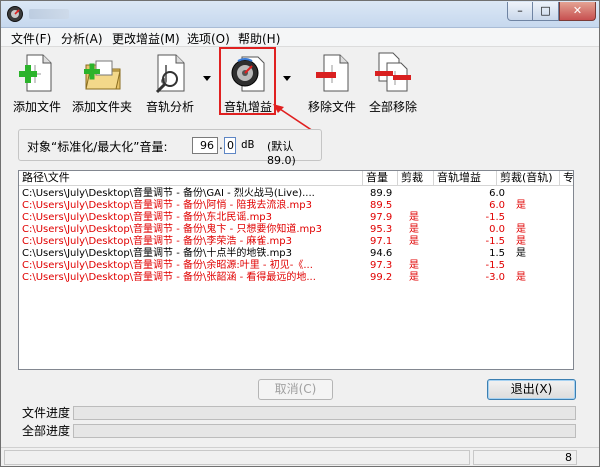 This screenshot has height=467, width=600. I want to click on target-volume-decimal-input: 0, so click(230, 145).